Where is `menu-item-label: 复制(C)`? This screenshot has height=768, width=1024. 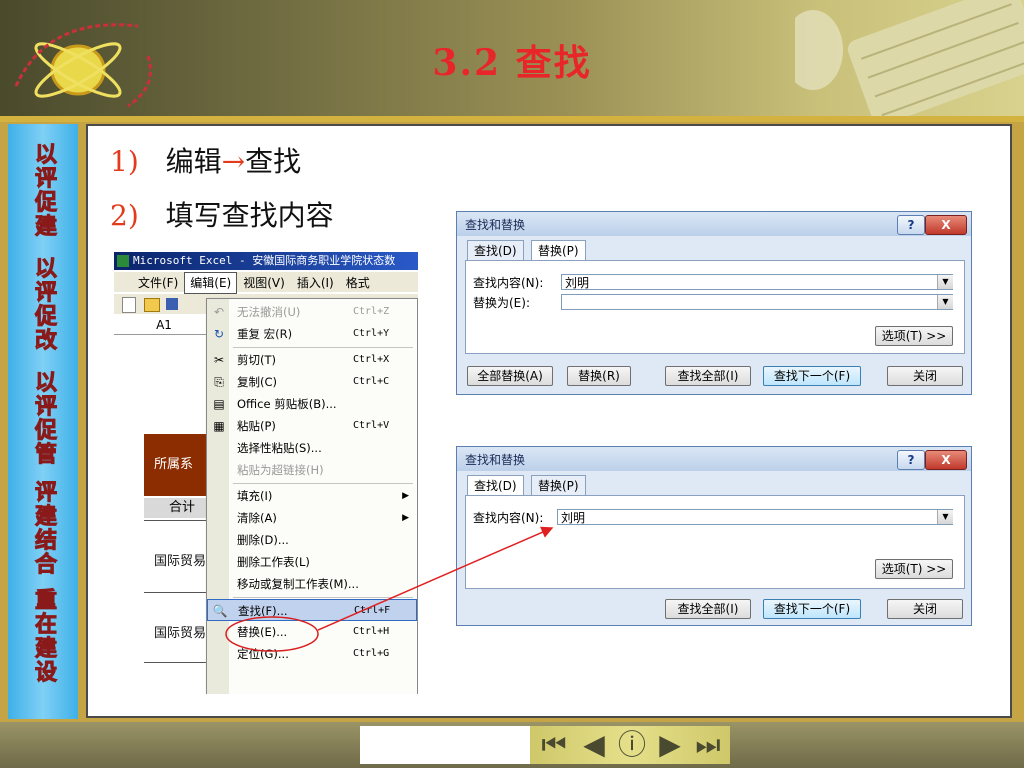 menu-item-label: 复制(C) is located at coordinates (257, 382).